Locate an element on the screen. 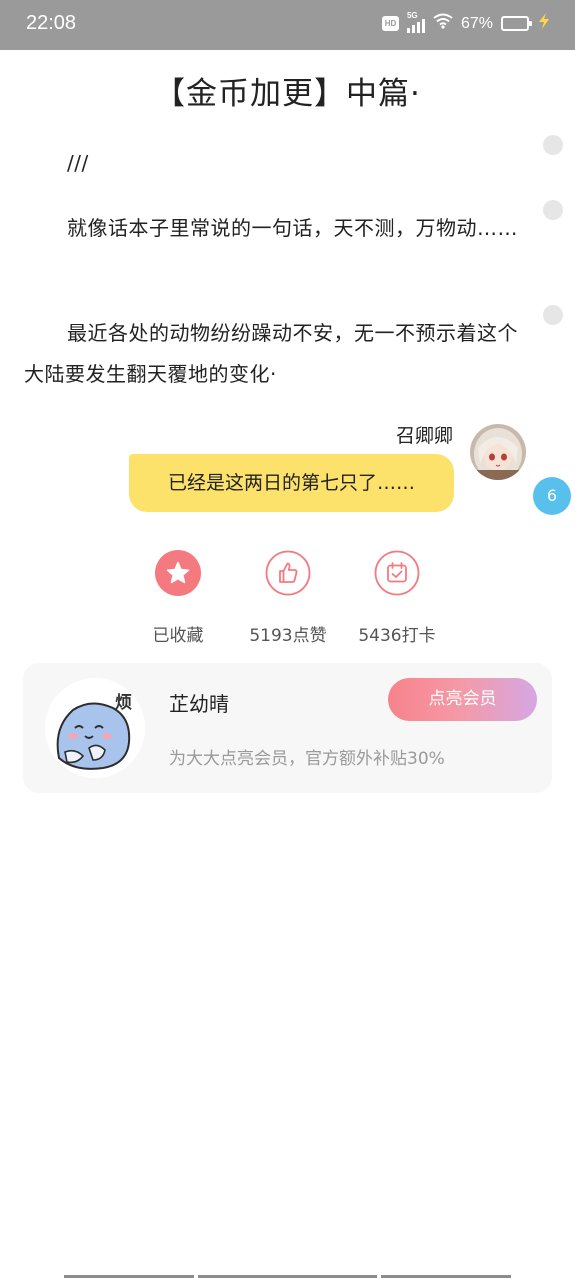 This screenshot has width=575, height=1280. member-avatar: 烦 is located at coordinates (95, 728).